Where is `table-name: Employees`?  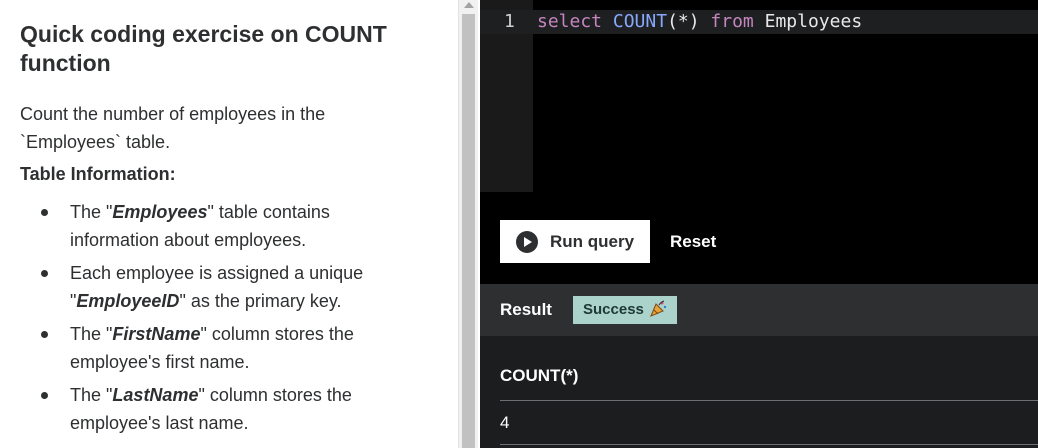
table-name: Employees is located at coordinates (813, 21).